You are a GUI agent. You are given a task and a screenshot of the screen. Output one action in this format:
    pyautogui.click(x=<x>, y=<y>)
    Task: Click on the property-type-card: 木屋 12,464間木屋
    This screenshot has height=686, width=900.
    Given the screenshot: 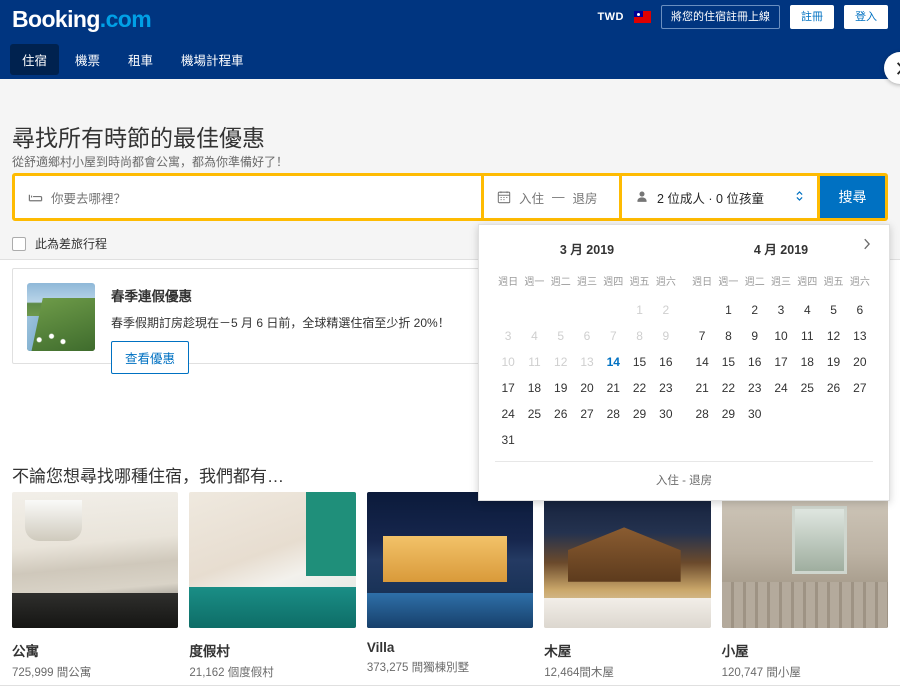 What is the action you would take?
    pyautogui.click(x=627, y=586)
    